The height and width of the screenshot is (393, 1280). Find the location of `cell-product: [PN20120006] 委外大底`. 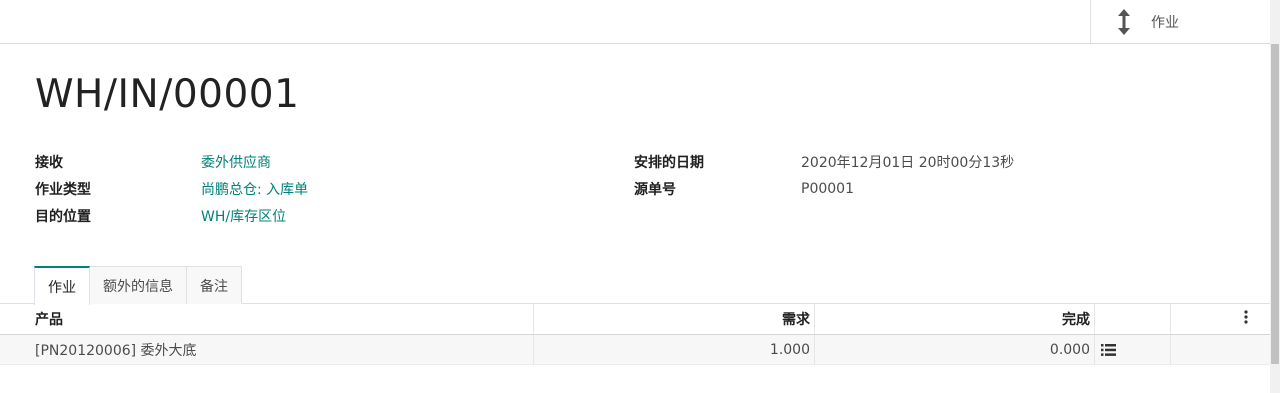

cell-product: [PN20120006] 委外大底 is located at coordinates (266, 349).